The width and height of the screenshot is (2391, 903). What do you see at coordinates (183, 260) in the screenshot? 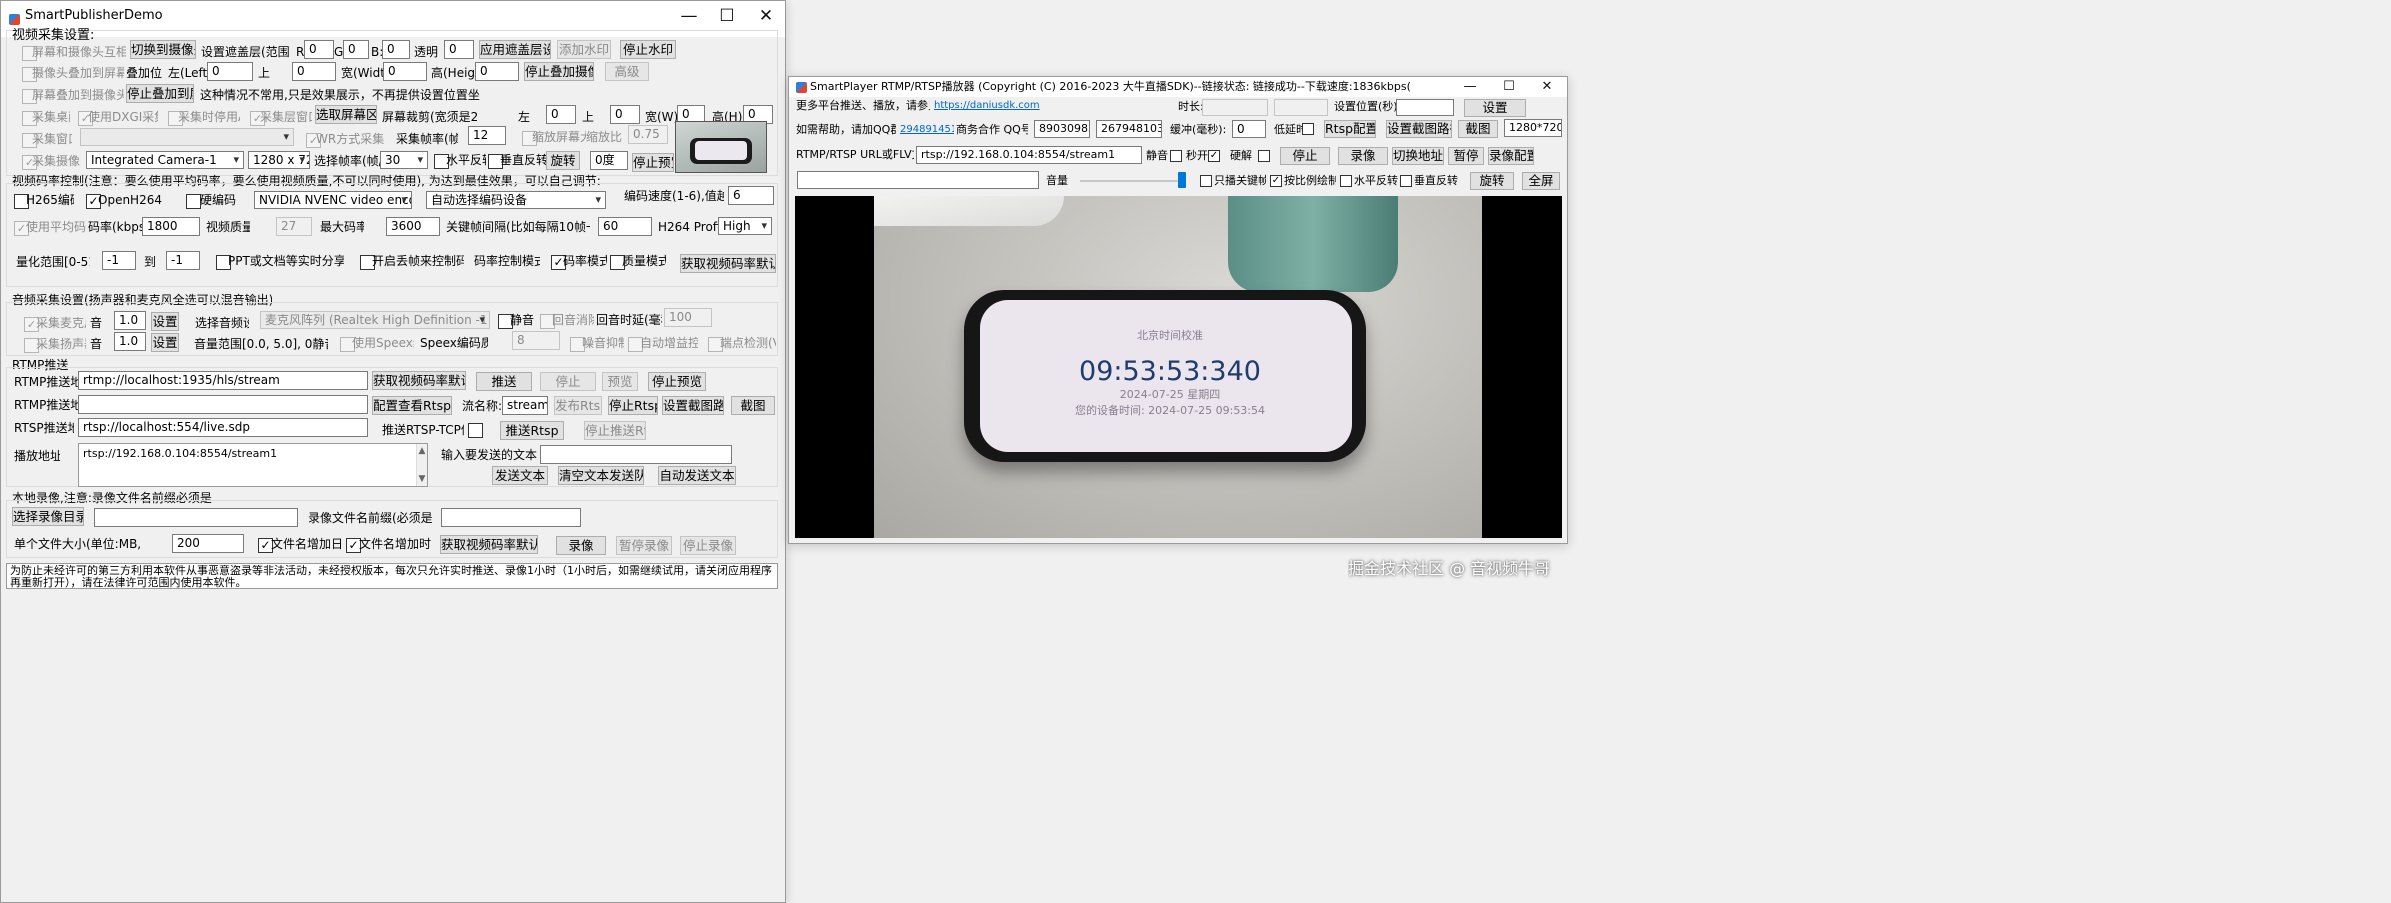
I see `quant-max-input: -1` at bounding box center [183, 260].